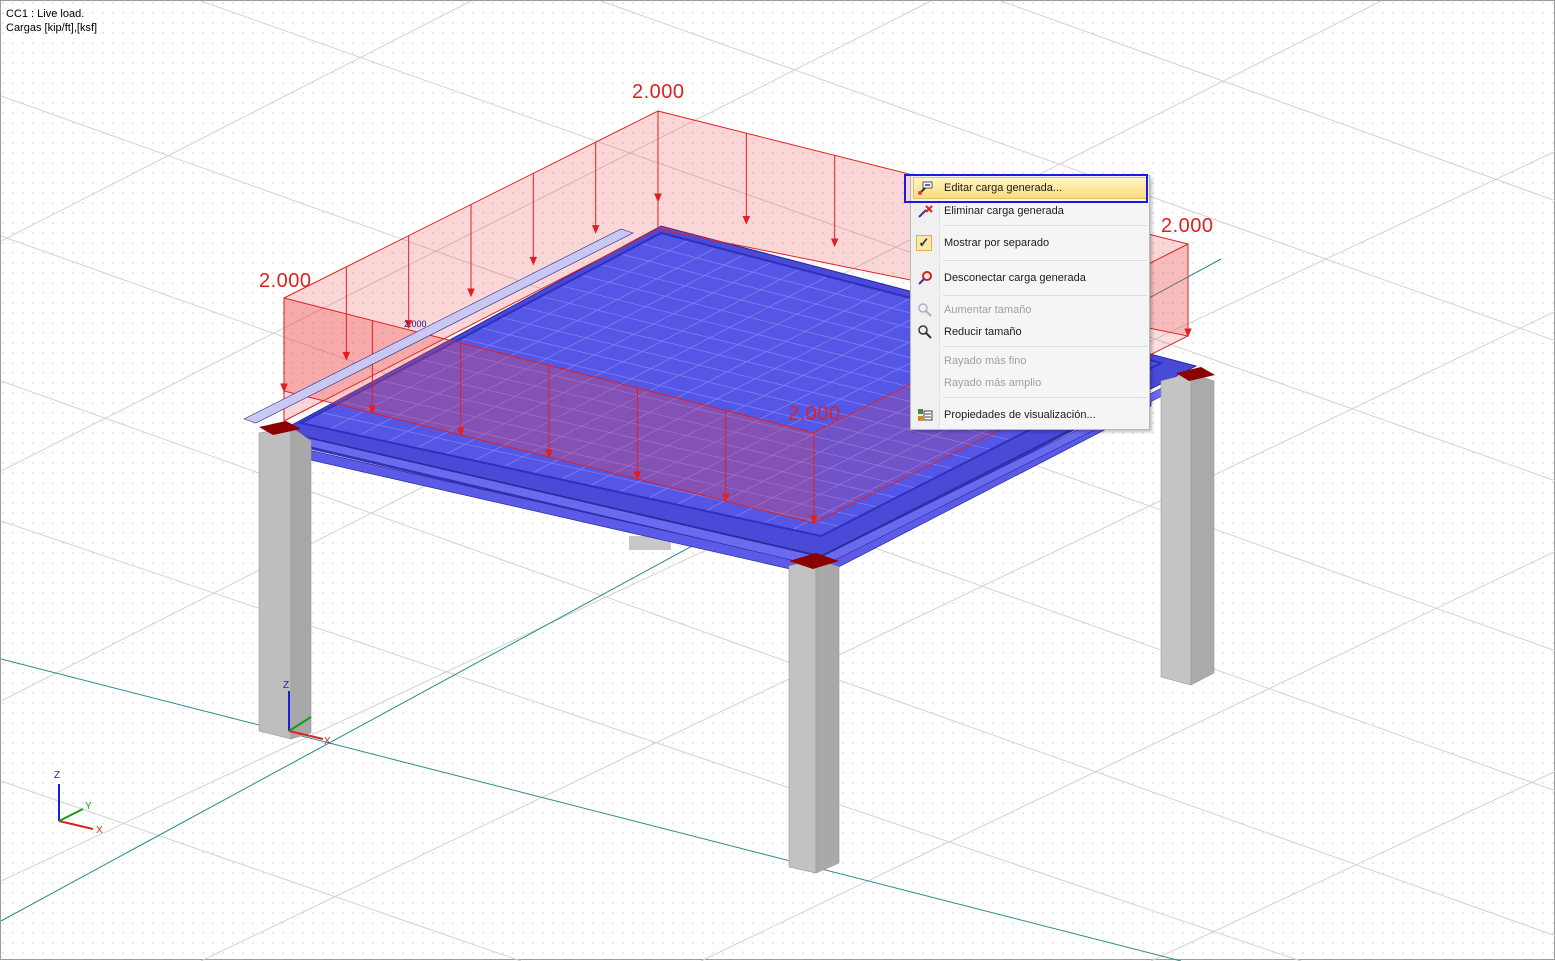 This screenshot has width=1555, height=961. I want to click on menu-item-reduce-size: Reducir tamaño, so click(1030, 332).